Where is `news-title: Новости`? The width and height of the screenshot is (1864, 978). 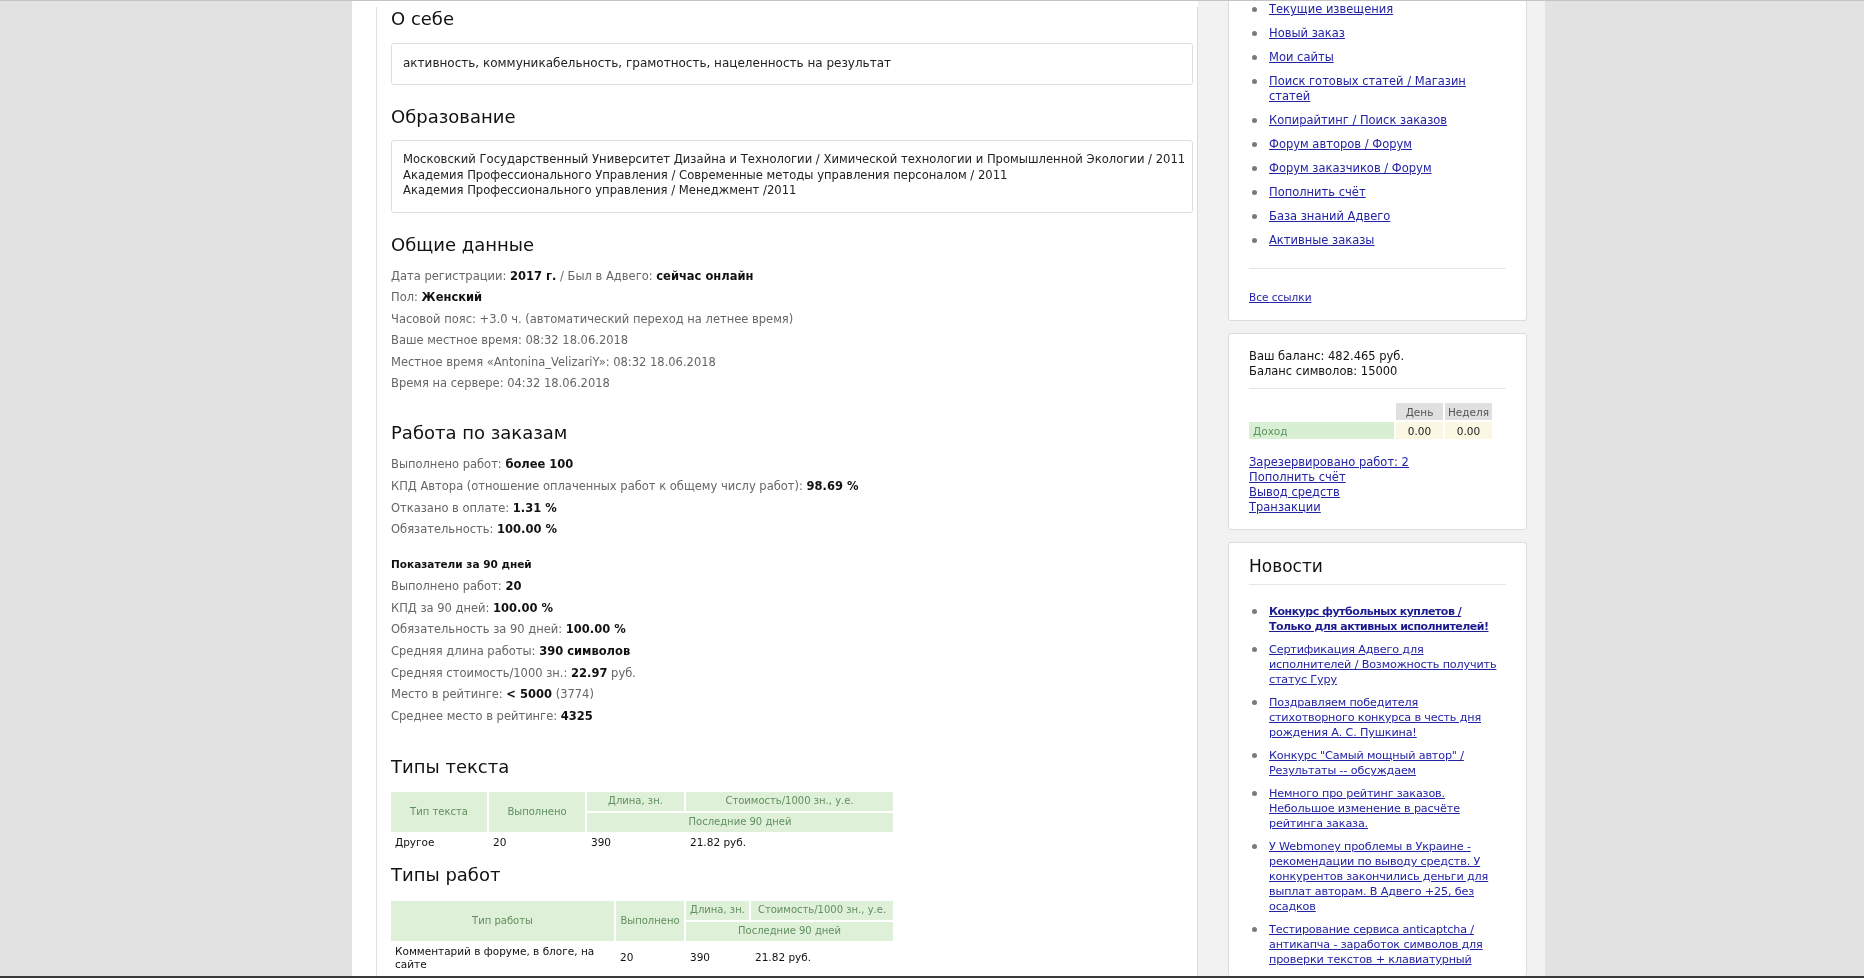
news-title: Новости is located at coordinates (1286, 566).